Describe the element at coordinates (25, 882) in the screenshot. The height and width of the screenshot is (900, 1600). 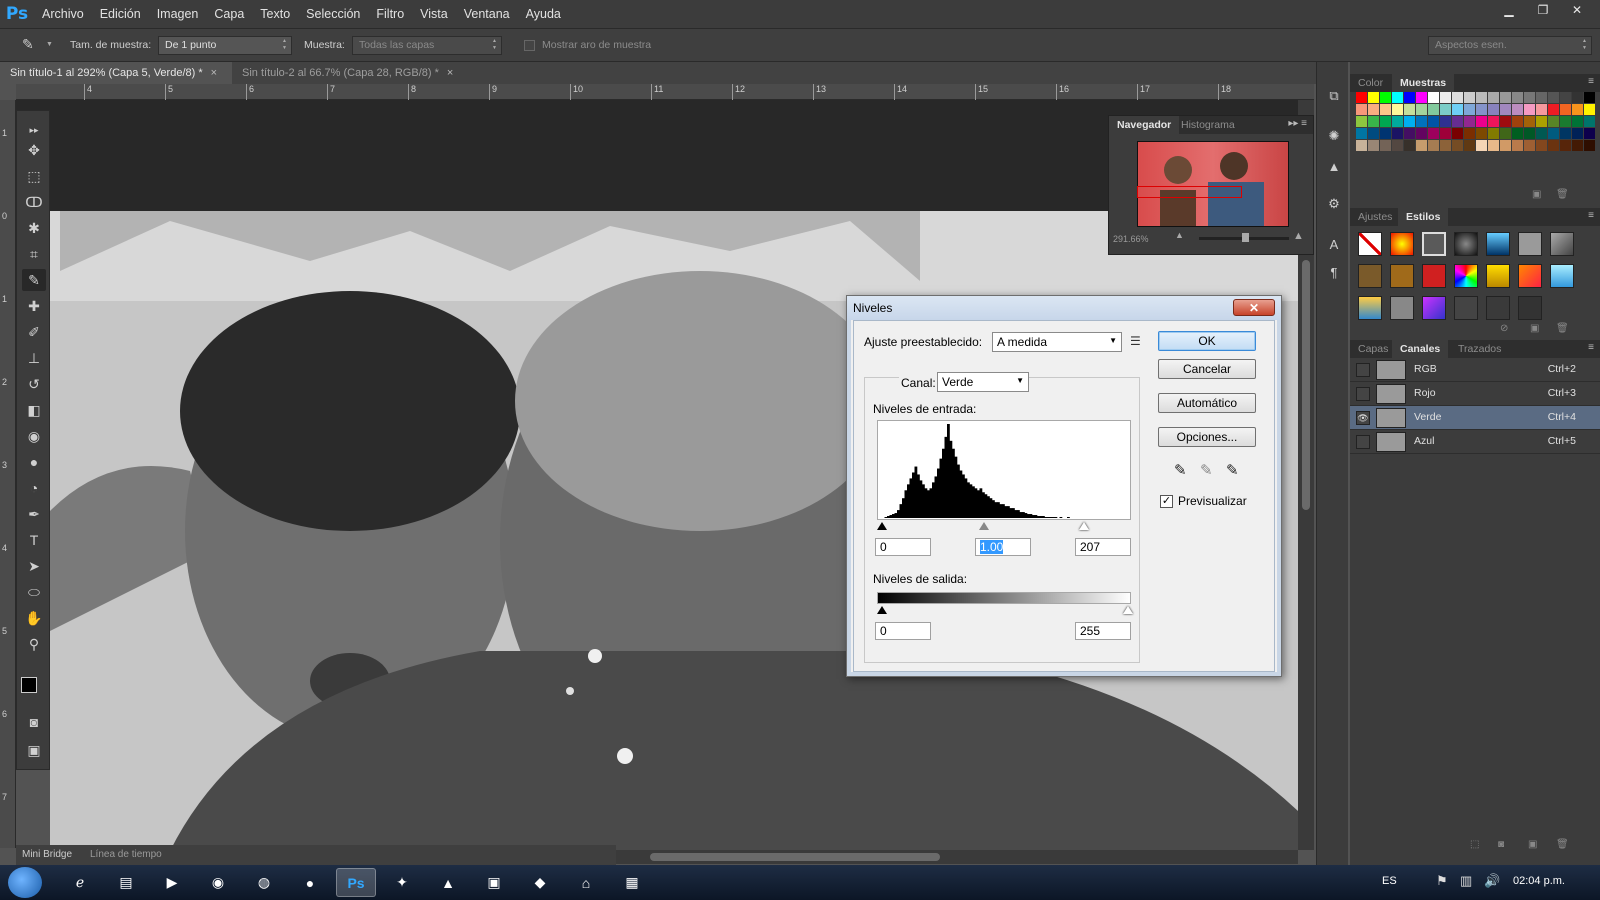
I see `start-button` at that location.